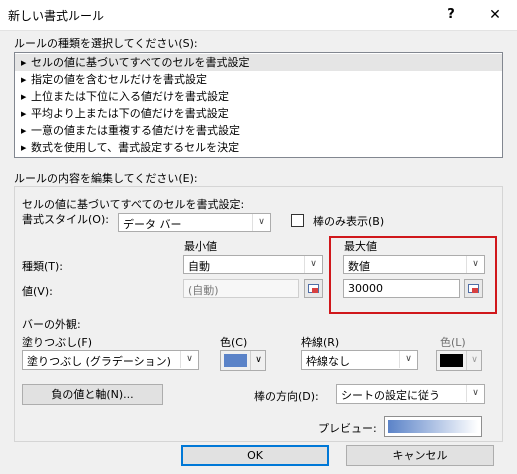  Describe the element at coordinates (410, 394) in the screenshot. I see `bar-direction-select: シートの設定に従う ∨` at that location.